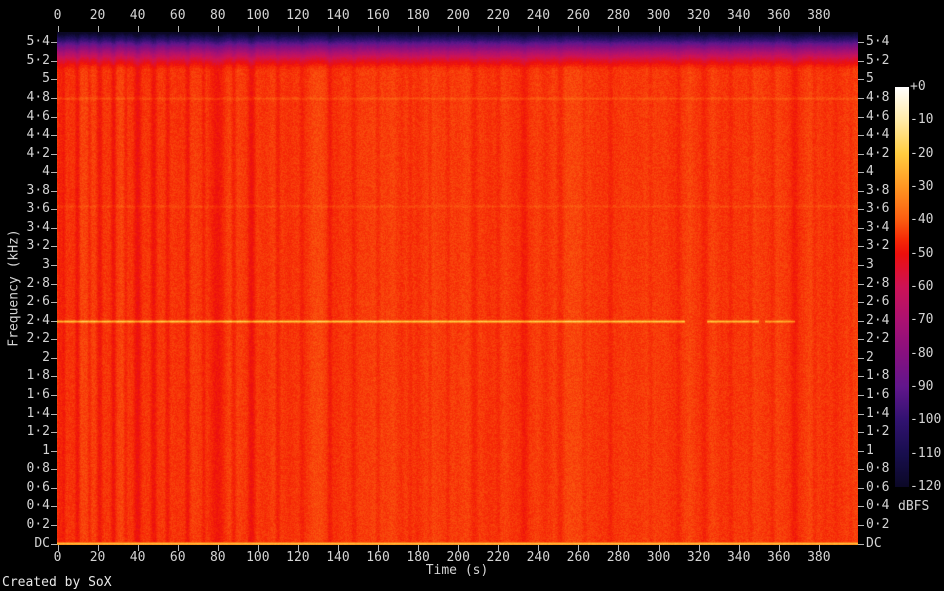 Image resolution: width=944 pixels, height=591 pixels. What do you see at coordinates (926, 486) in the screenshot?
I see `colorbar-tick-label: -120` at bounding box center [926, 486].